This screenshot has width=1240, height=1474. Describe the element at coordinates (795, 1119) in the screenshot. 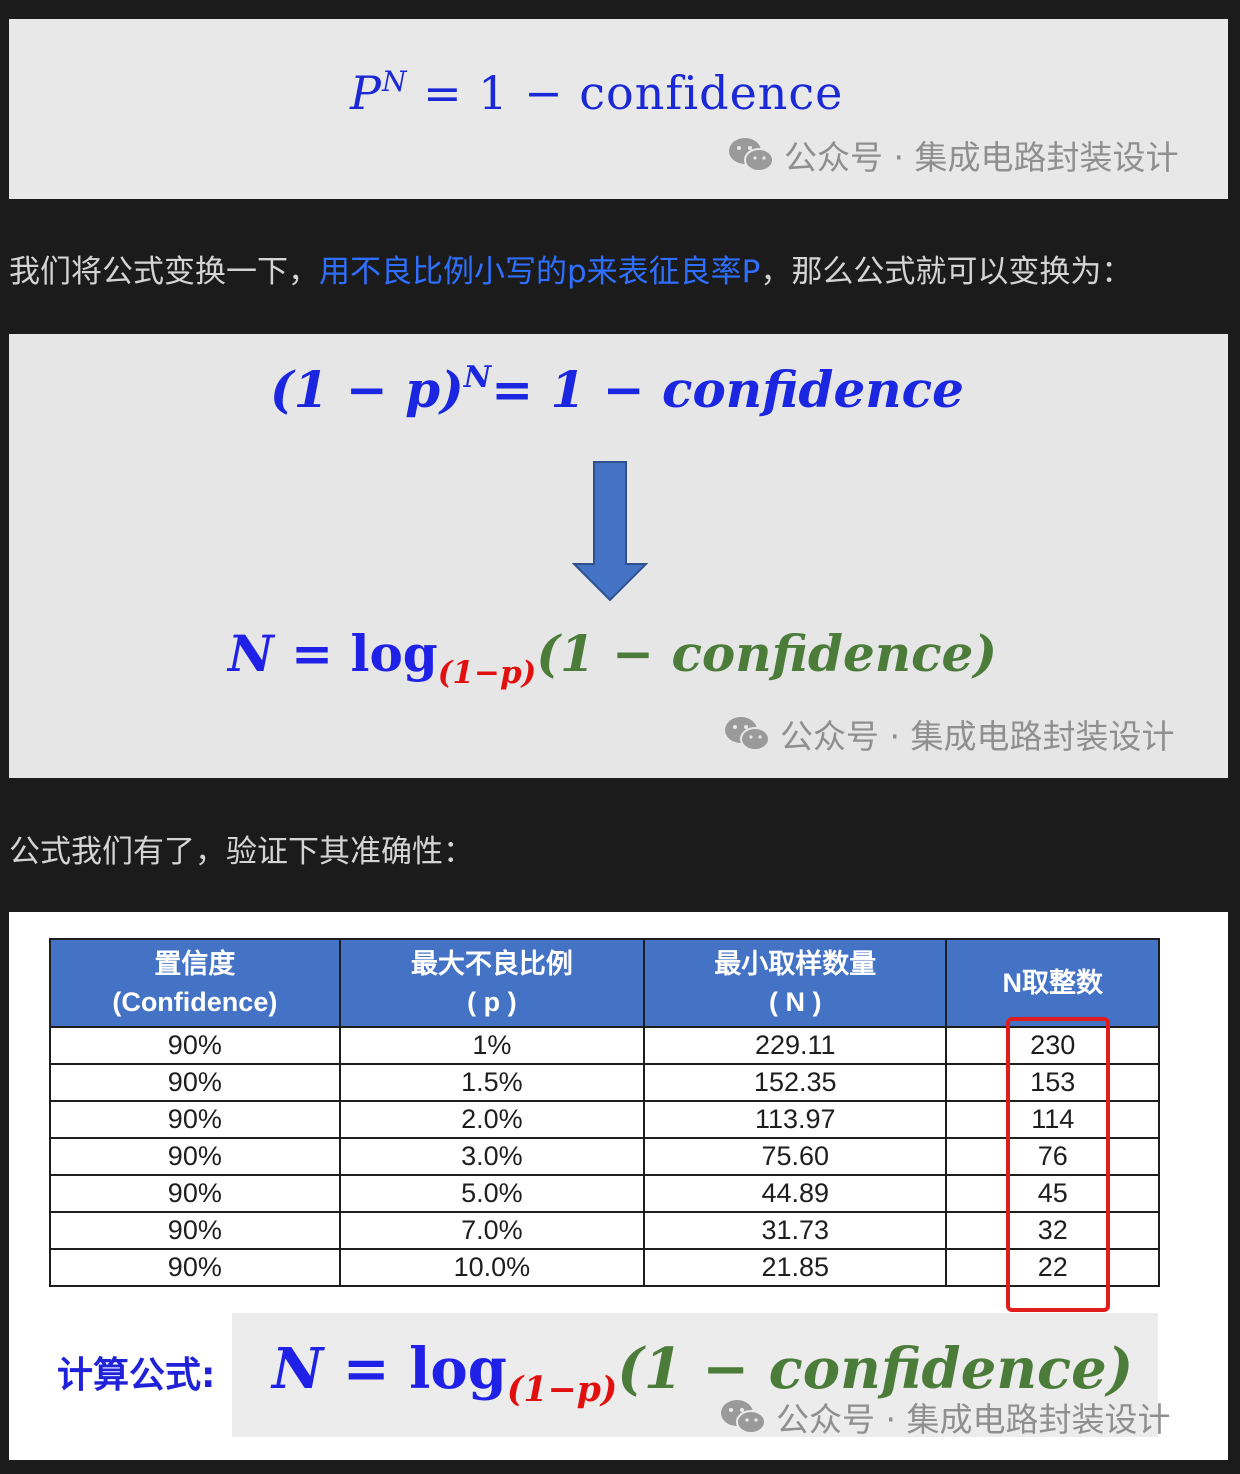

I see `table-cell: 113.97` at that location.